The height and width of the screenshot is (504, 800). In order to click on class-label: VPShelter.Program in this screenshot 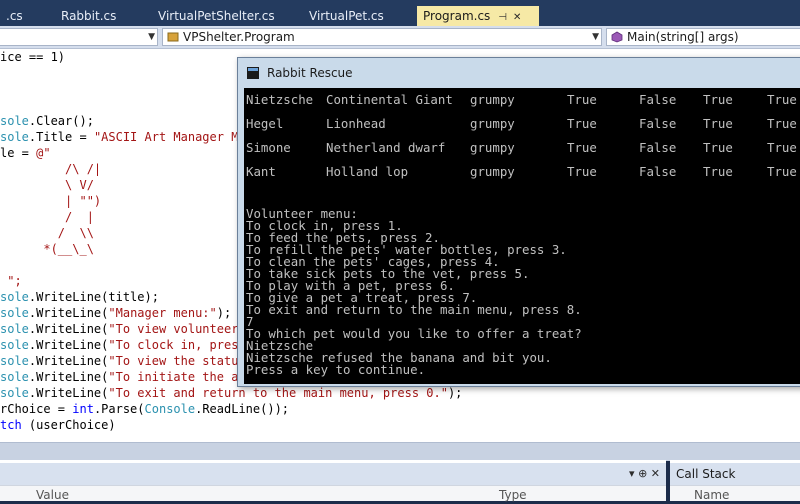, I will do `click(239, 37)`.